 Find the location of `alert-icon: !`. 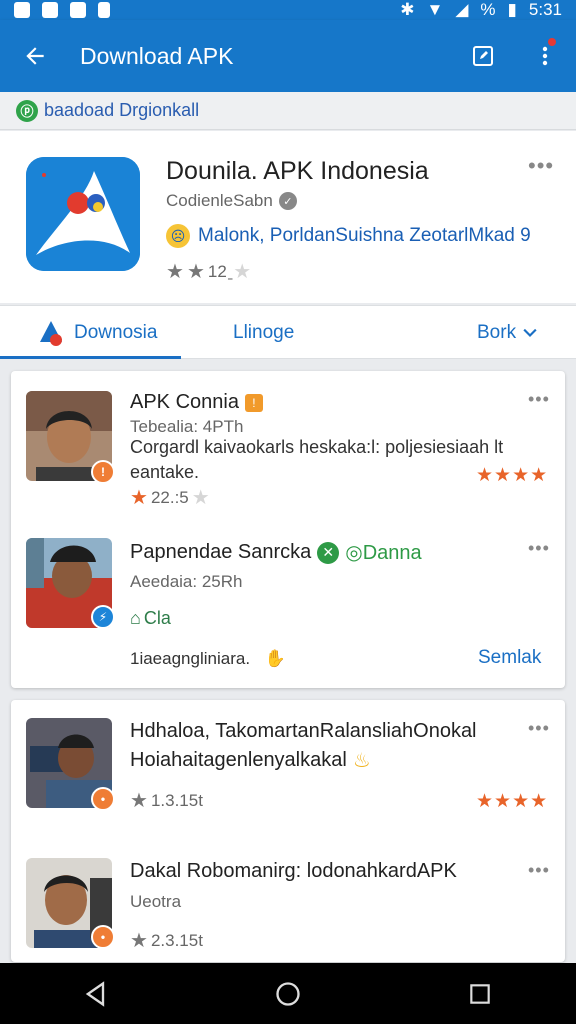

alert-icon: ! is located at coordinates (253, 402).